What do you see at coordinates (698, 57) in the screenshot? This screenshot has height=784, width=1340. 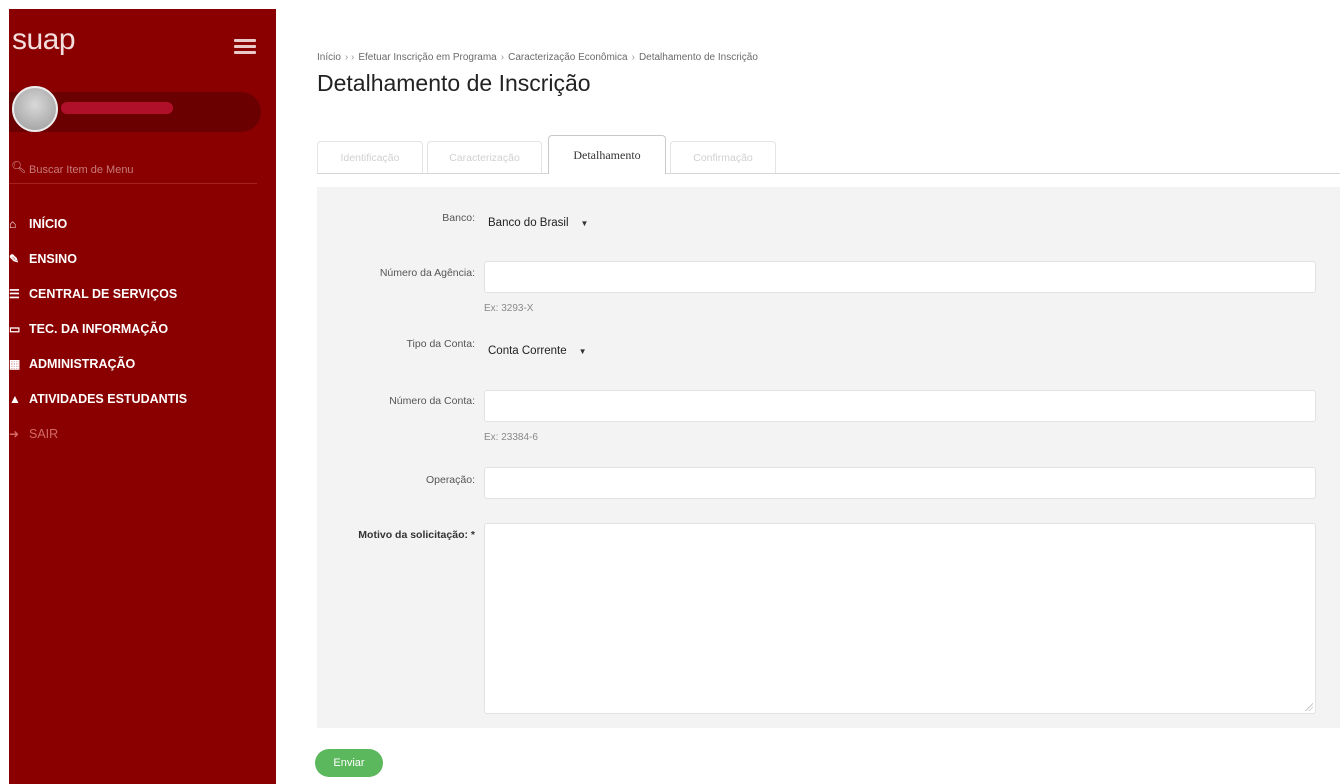 I see `breadcrumb-item: Detalhamento de Inscrição` at bounding box center [698, 57].